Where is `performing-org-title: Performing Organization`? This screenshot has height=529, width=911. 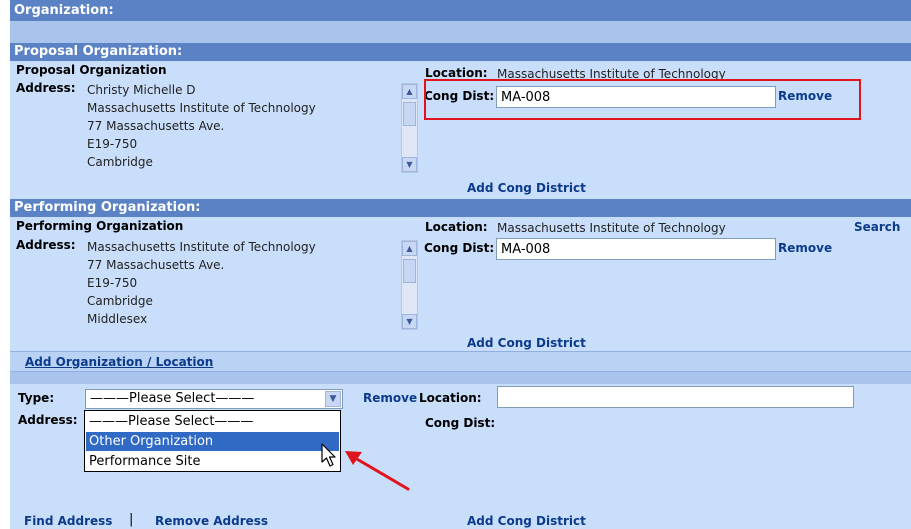
performing-org-title: Performing Organization is located at coordinates (100, 226).